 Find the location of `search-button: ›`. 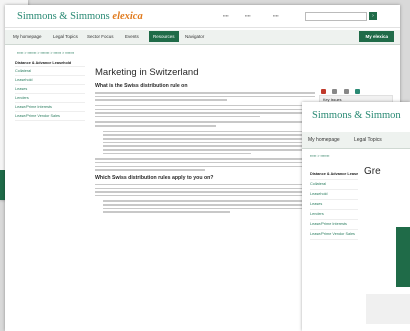

search-button: › is located at coordinates (373, 16).